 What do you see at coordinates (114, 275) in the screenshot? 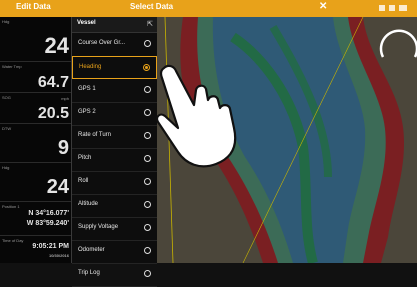
I see `menu-item: Trip Log` at bounding box center [114, 275].